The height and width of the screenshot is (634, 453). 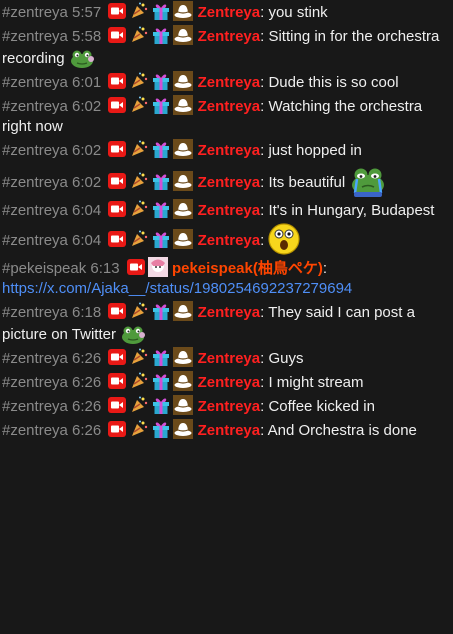 I want to click on chat-message: #zentreya 6:02 Zentreya: just hopped in, so click(x=226, y=150).